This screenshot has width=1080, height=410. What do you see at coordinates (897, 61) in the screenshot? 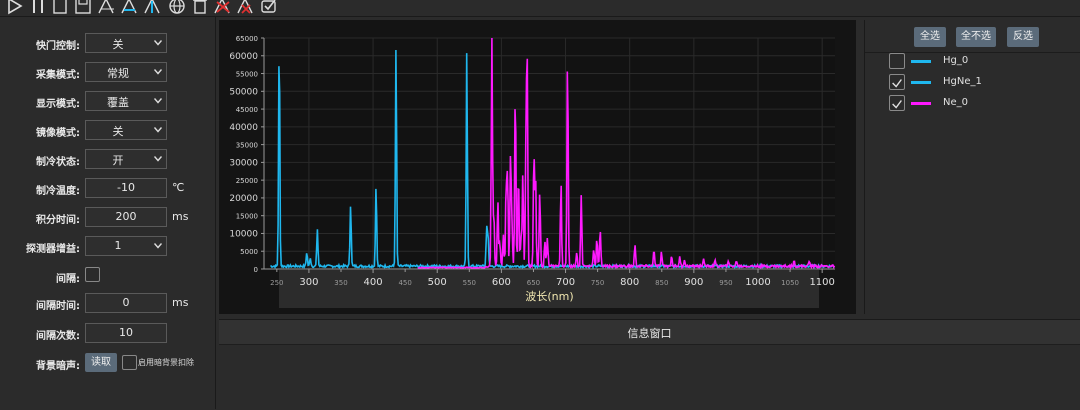
I see `legend-checkbox-hg0` at bounding box center [897, 61].